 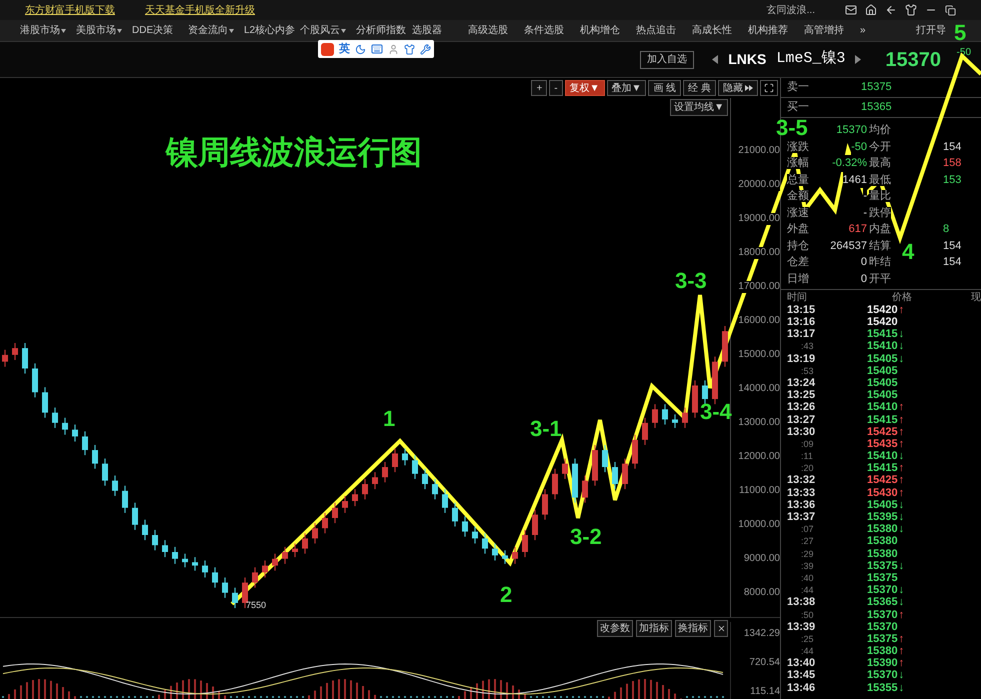 I want to click on person-icon, so click(x=393, y=49).